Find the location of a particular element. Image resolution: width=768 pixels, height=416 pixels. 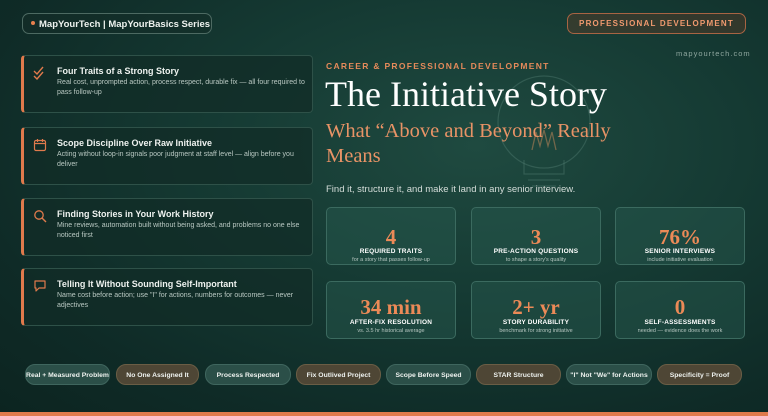

page-subtitle: What “Above and Beyond” Really Means is located at coordinates (468, 143).